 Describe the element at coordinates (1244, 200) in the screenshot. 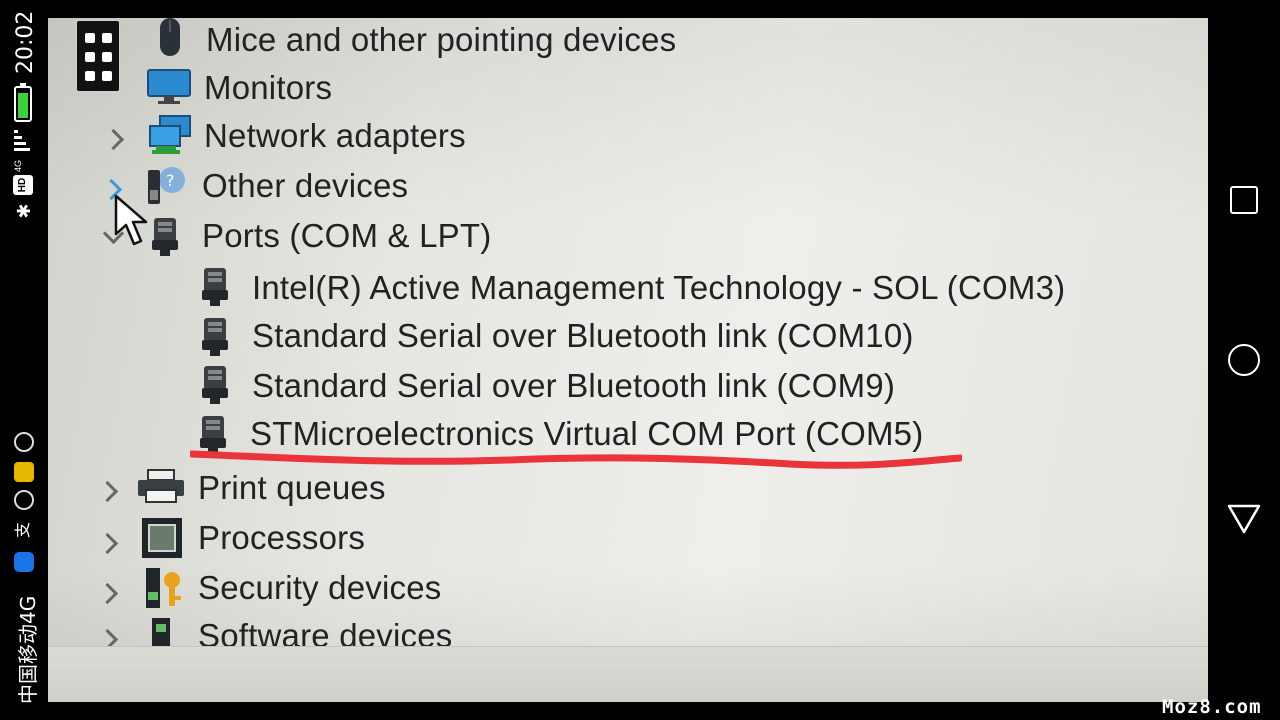

I see `recent-apps-button` at that location.